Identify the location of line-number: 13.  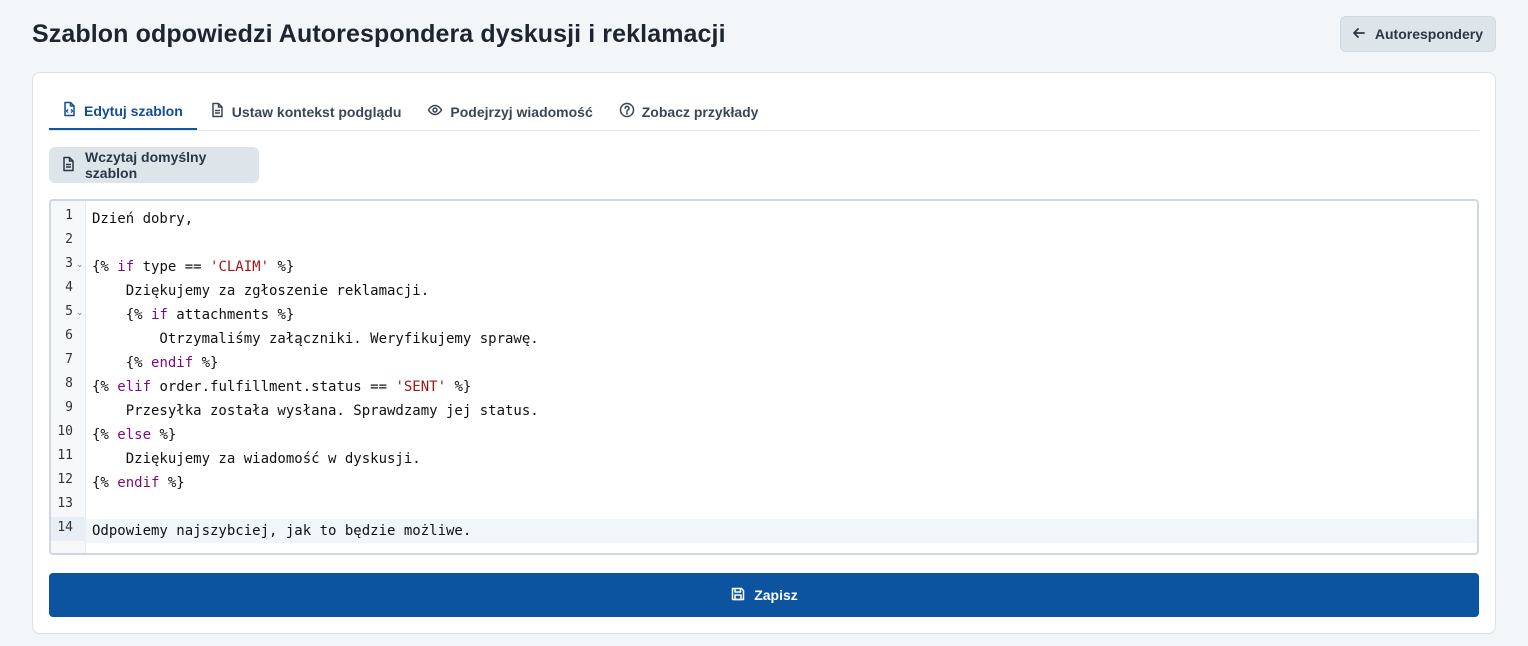
(65, 503).